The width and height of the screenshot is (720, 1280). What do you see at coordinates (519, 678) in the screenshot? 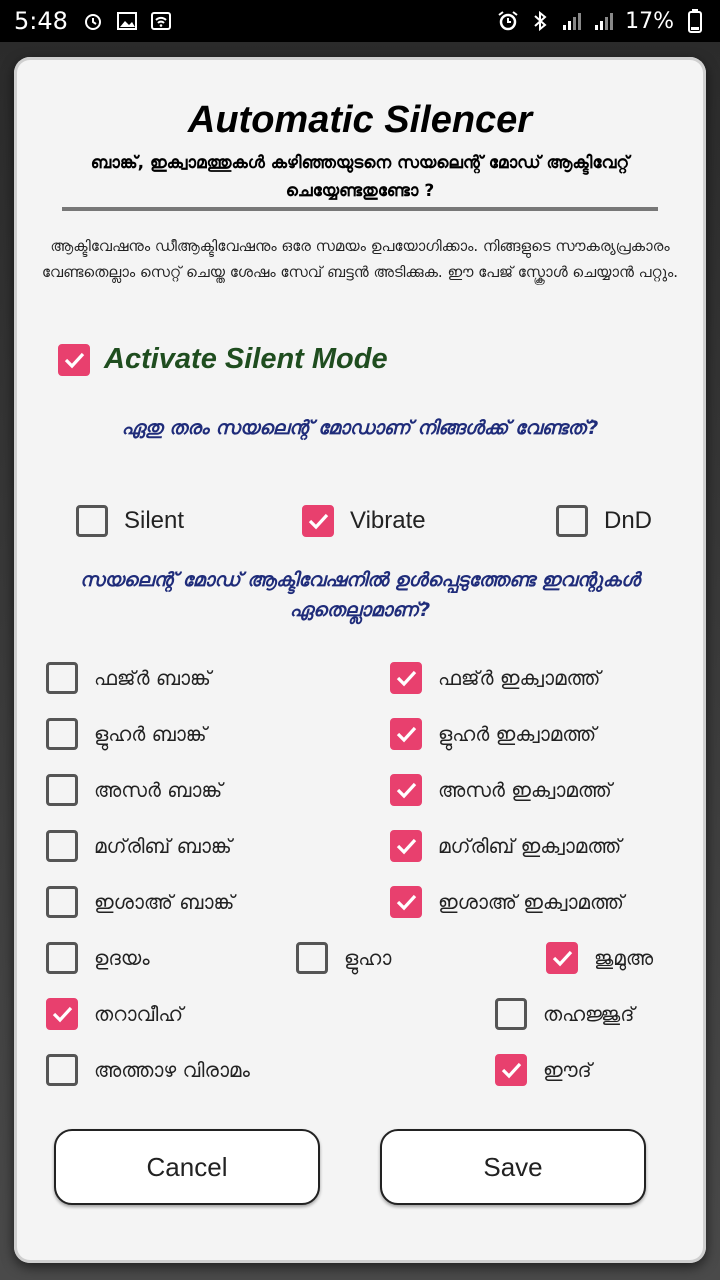
I see `event-label: ഫജ്ർ ഇക്വാമത്ത്` at bounding box center [519, 678].